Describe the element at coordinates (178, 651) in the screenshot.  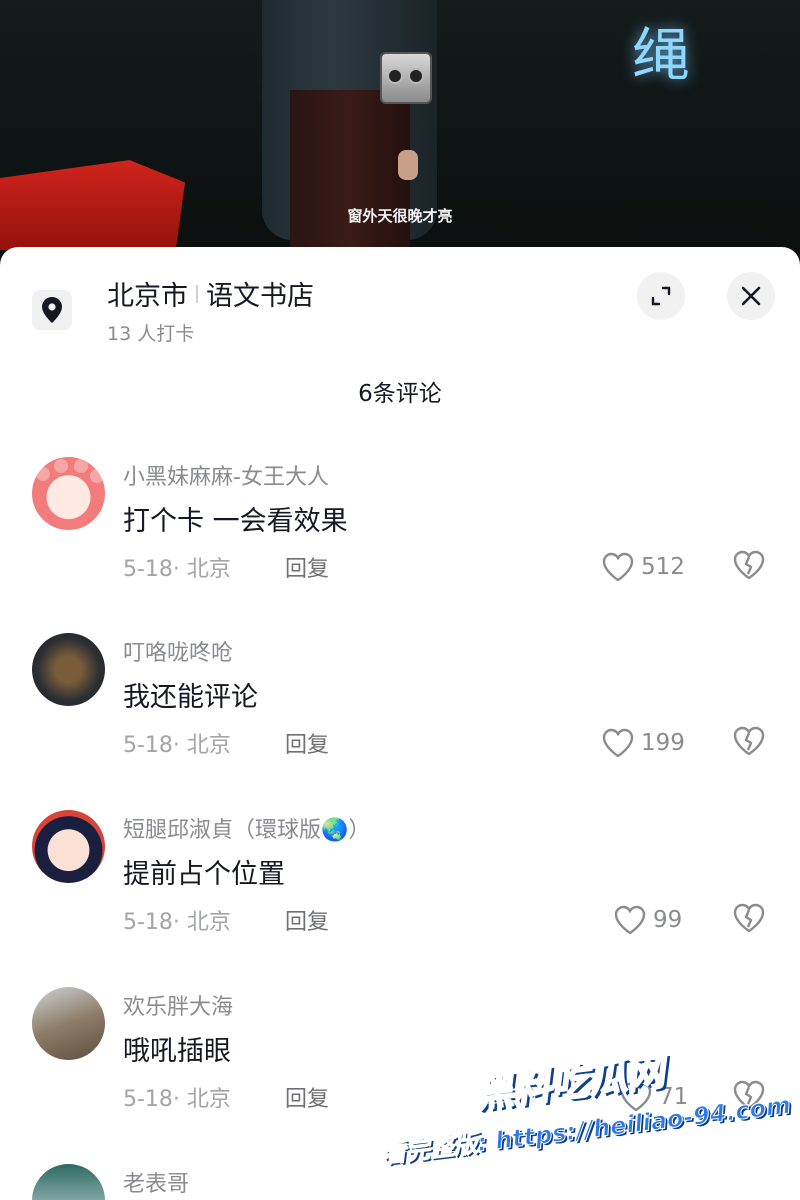
I see `comment-author: 叮咯咙咚呛` at that location.